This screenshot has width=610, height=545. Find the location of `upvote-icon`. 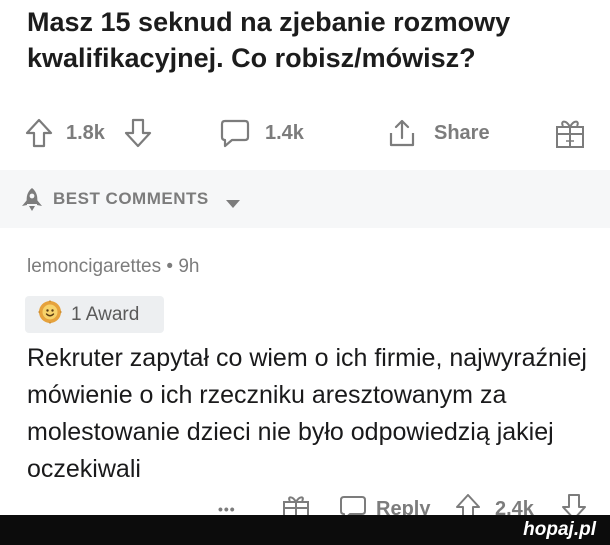

upvote-icon is located at coordinates (39, 133).